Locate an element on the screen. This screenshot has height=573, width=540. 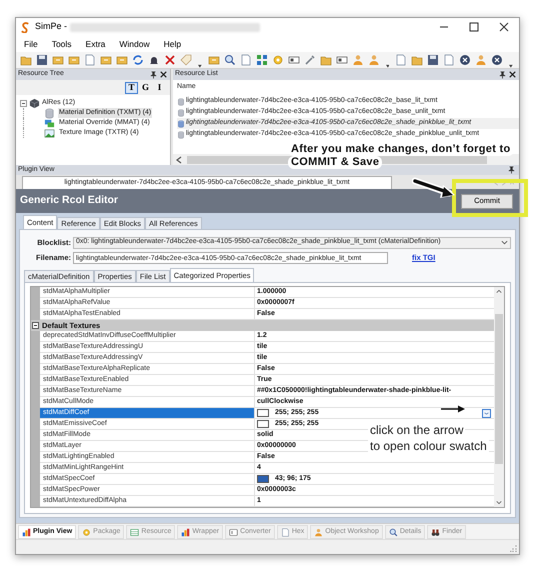
filter-button: T is located at coordinates (131, 88).